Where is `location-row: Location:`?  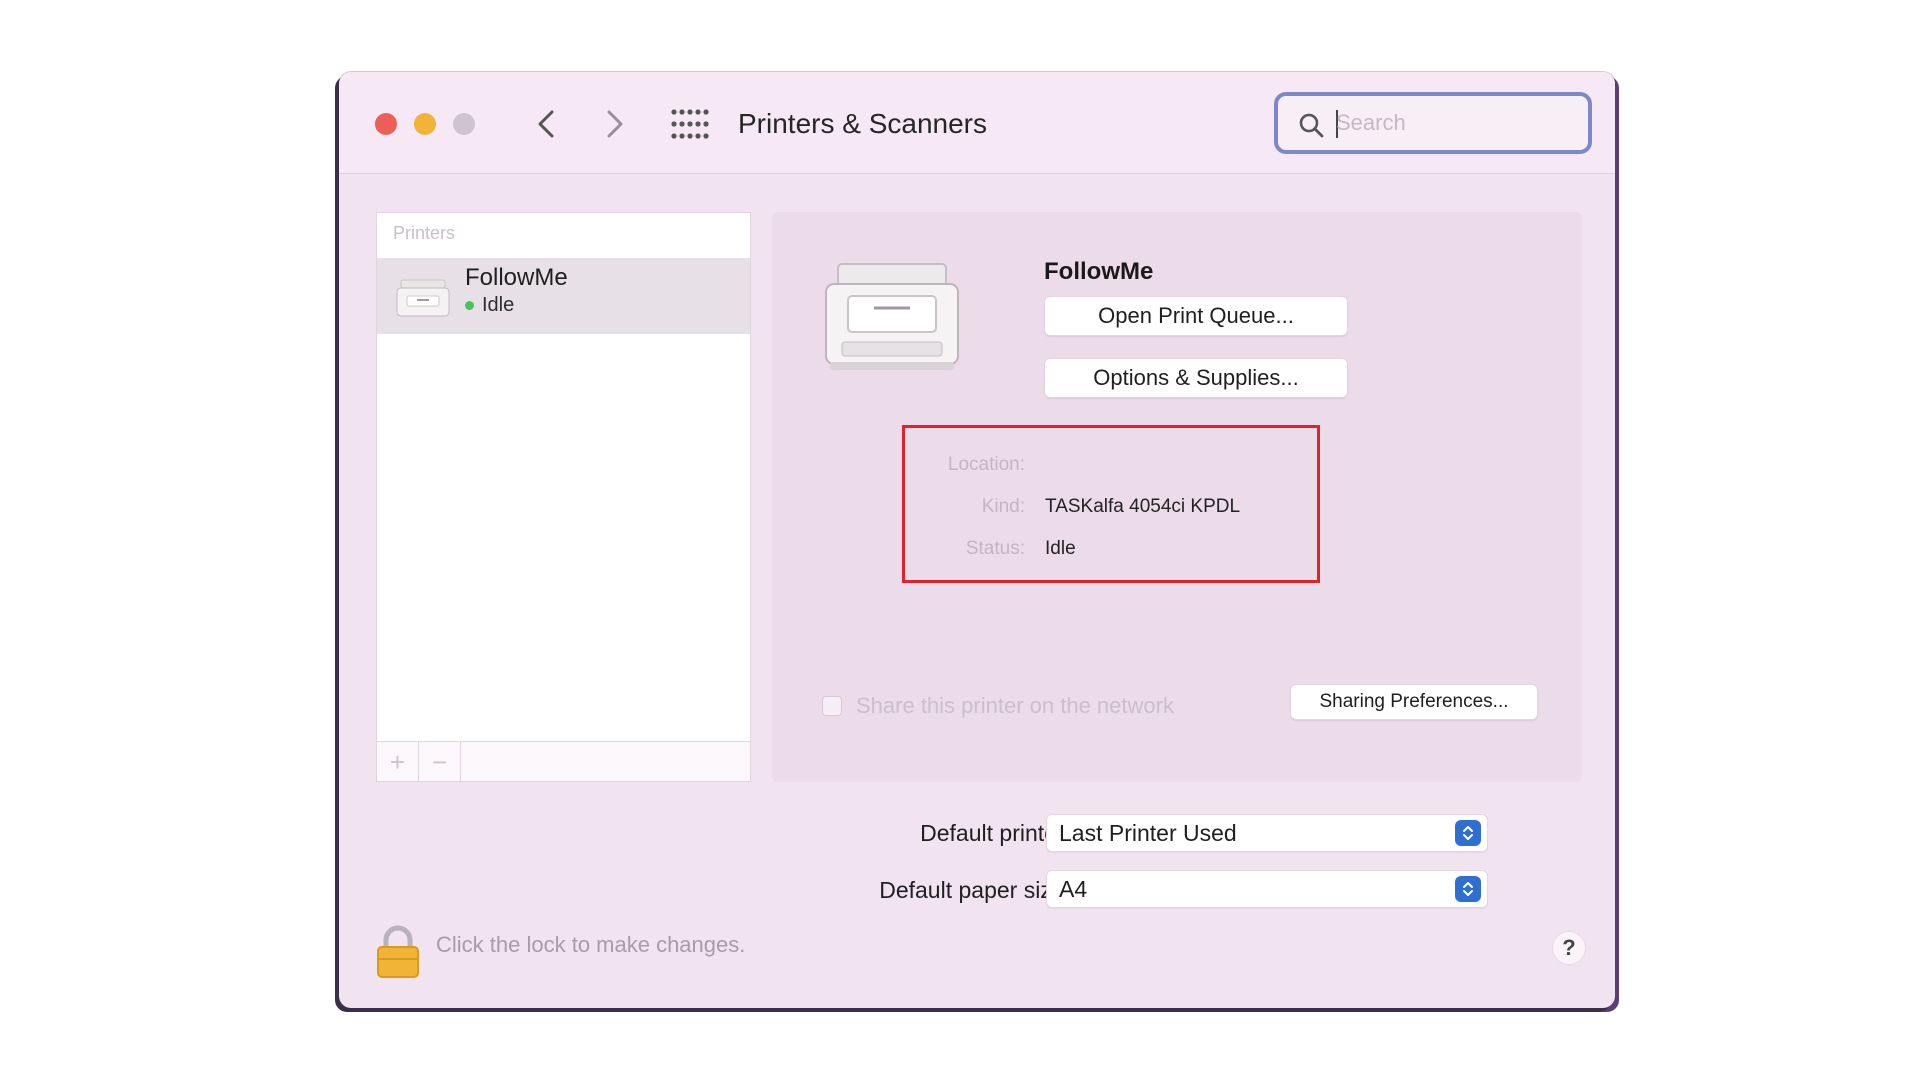 location-row: Location: is located at coordinates (1111, 468).